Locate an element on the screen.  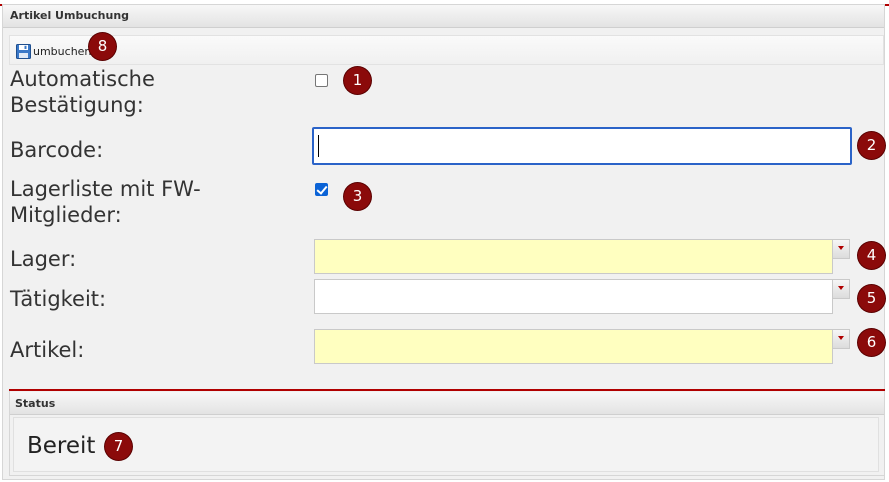
barcode-input is located at coordinates (582, 146).